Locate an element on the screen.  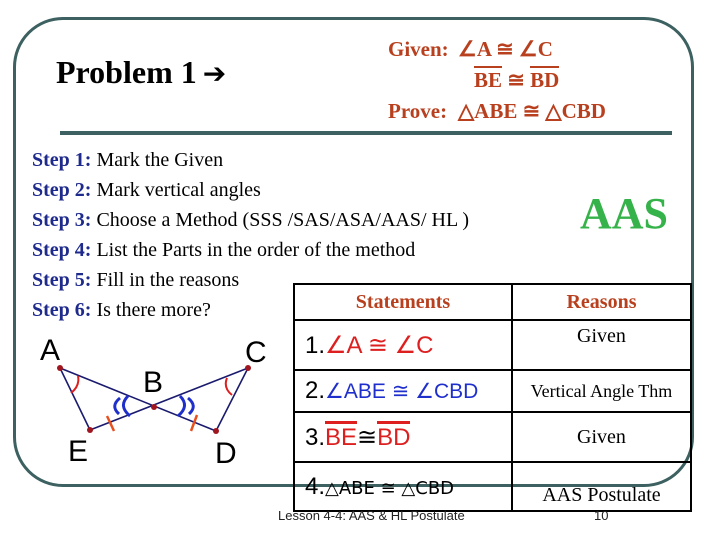
step-text: Mark vertical angles is located at coordinates (178, 190).